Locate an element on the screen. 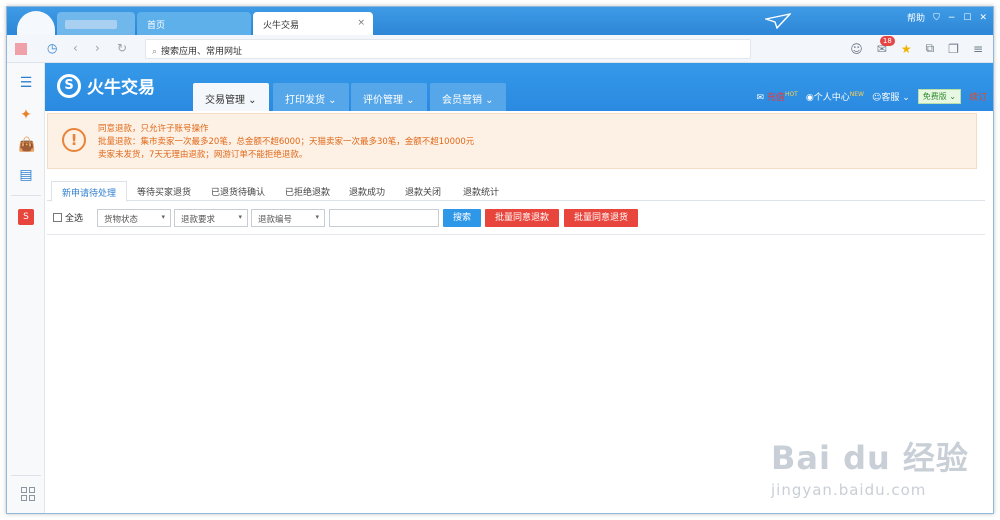  sidebar-divider-bottom is located at coordinates (26, 475).